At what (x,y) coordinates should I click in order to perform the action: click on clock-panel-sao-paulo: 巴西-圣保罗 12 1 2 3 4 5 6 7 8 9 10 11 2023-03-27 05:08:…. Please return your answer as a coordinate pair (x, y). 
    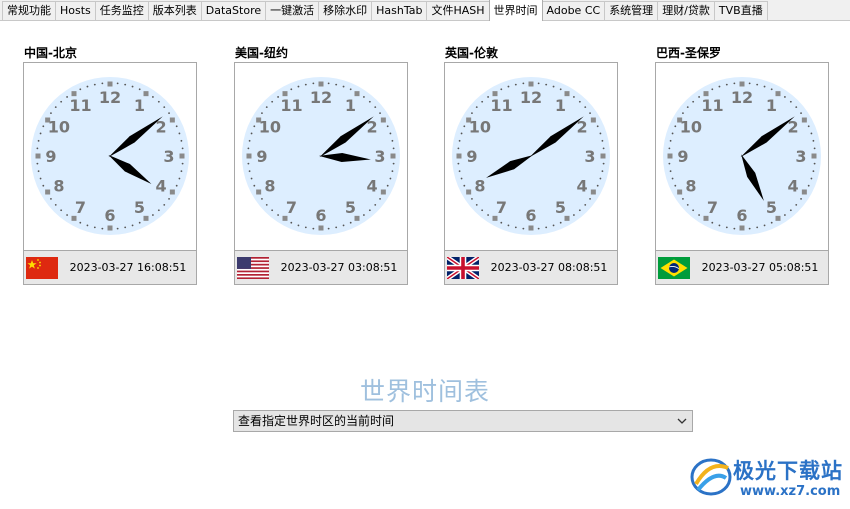
    Looking at the image, I should click on (742, 164).